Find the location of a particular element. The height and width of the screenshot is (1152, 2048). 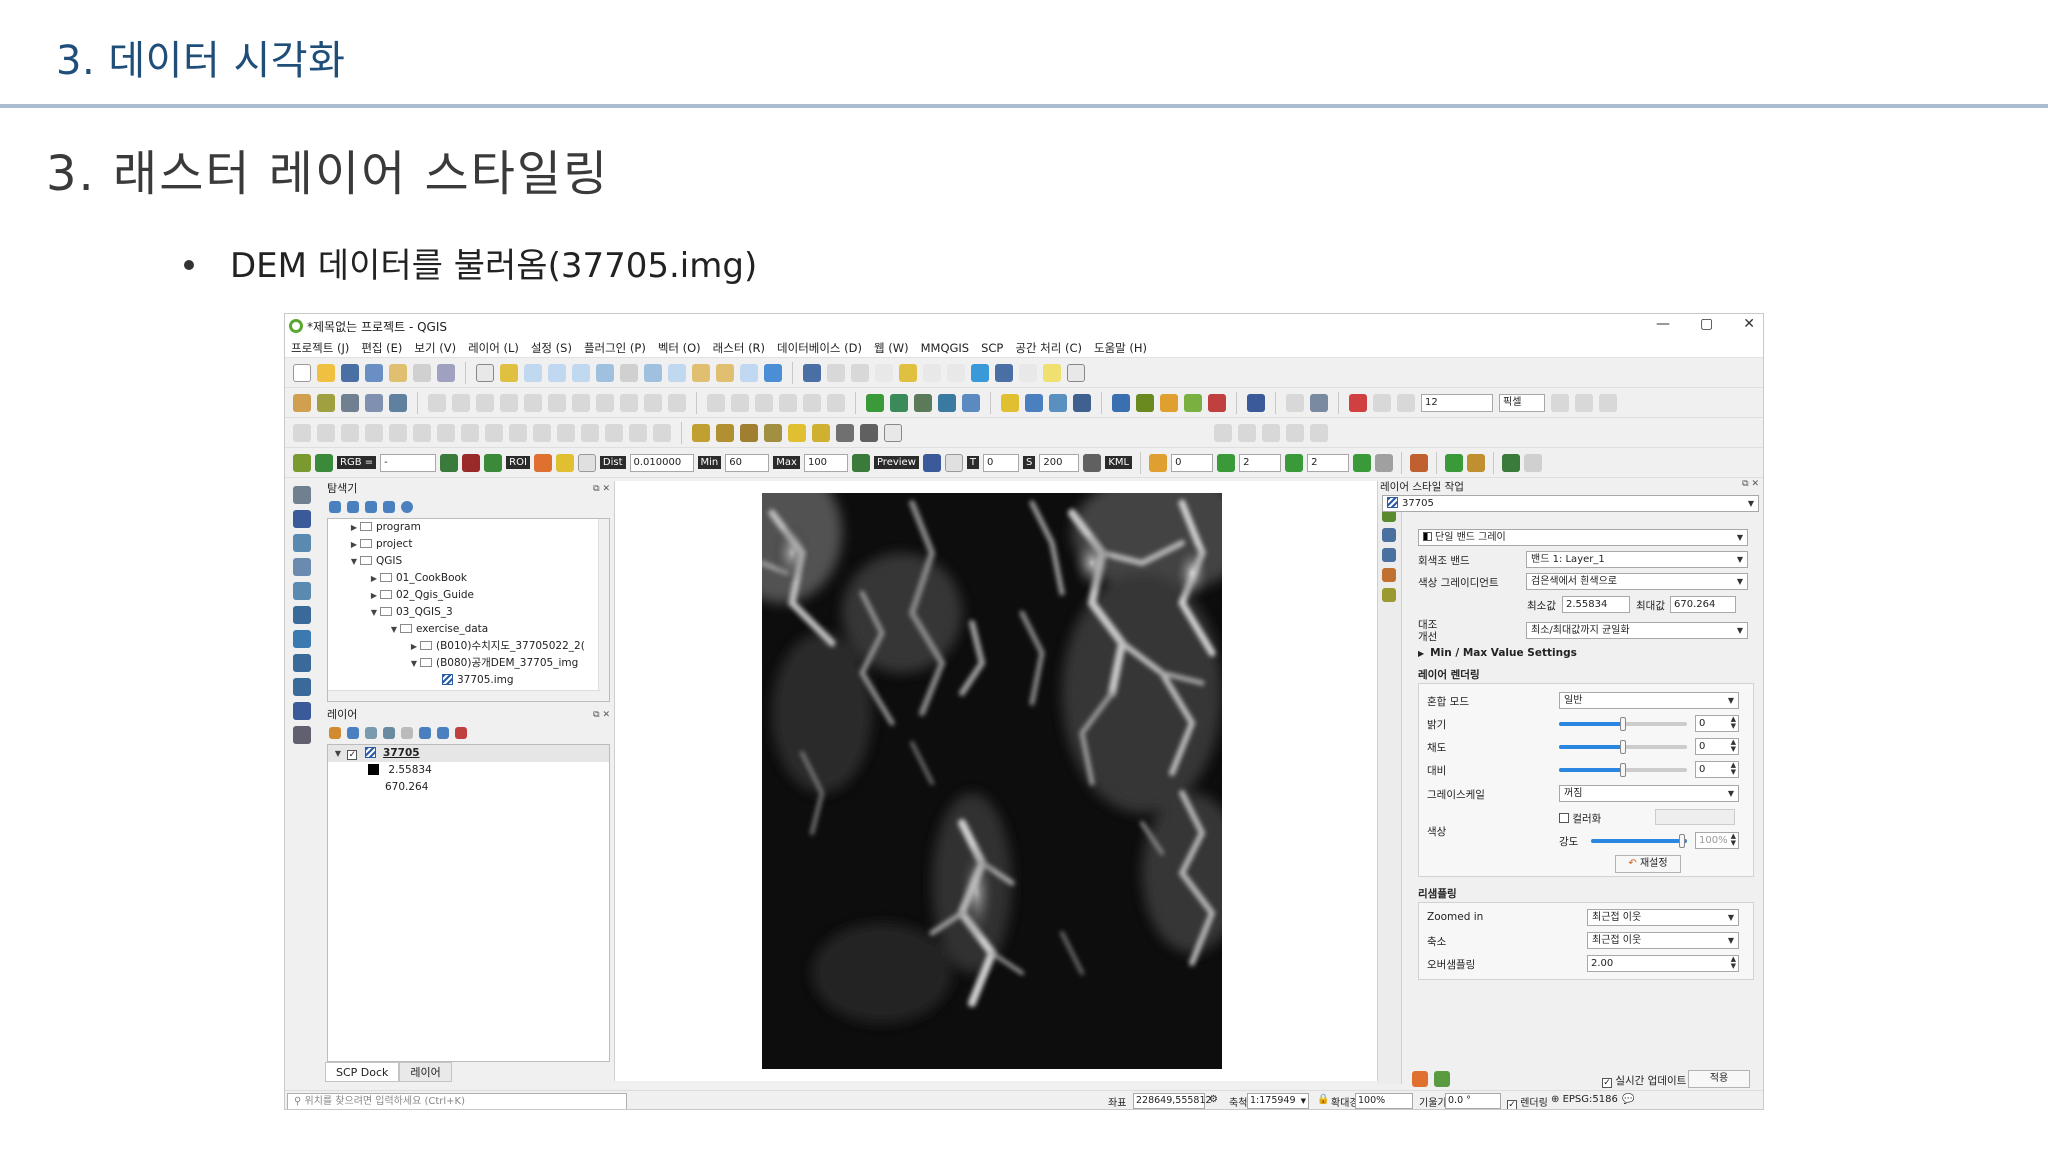

merge-features-icon is located at coordinates (590, 432).